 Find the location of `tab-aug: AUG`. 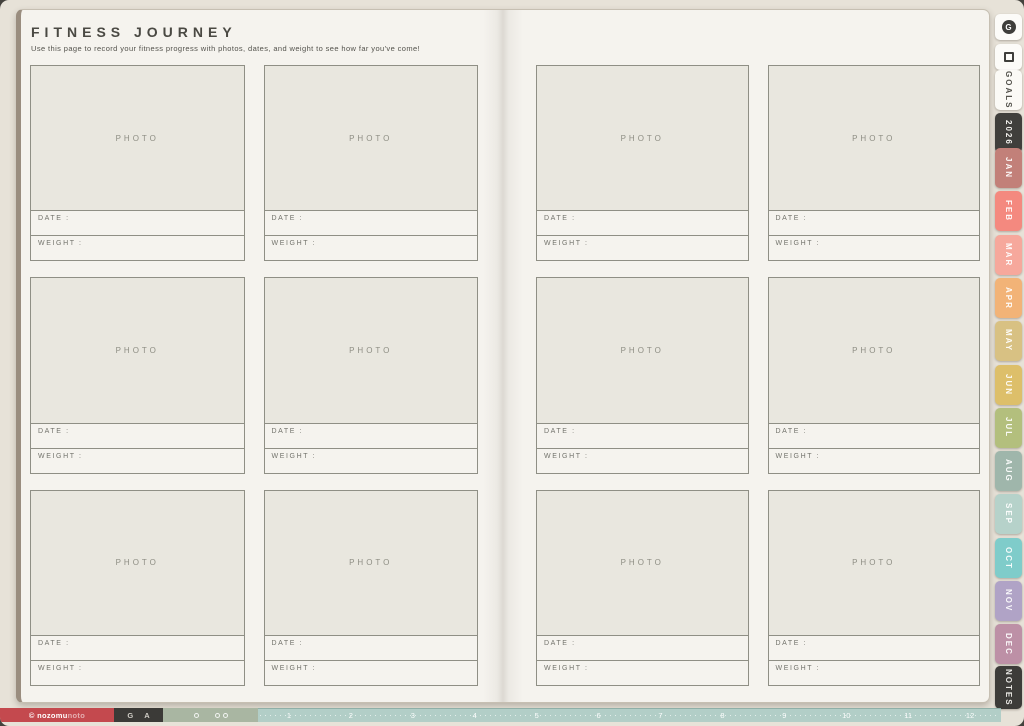

tab-aug: AUG is located at coordinates (1008, 471).